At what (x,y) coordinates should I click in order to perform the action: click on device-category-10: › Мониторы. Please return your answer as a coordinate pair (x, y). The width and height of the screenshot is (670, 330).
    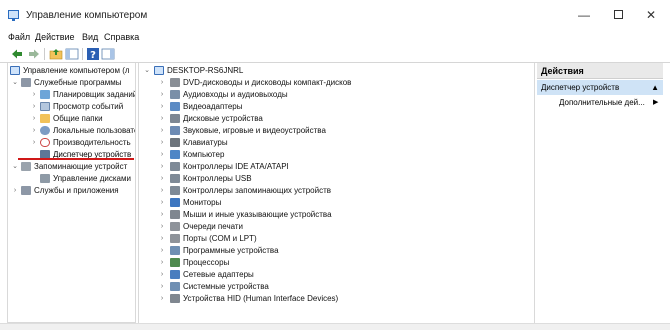
    Looking at the image, I should click on (338, 203).